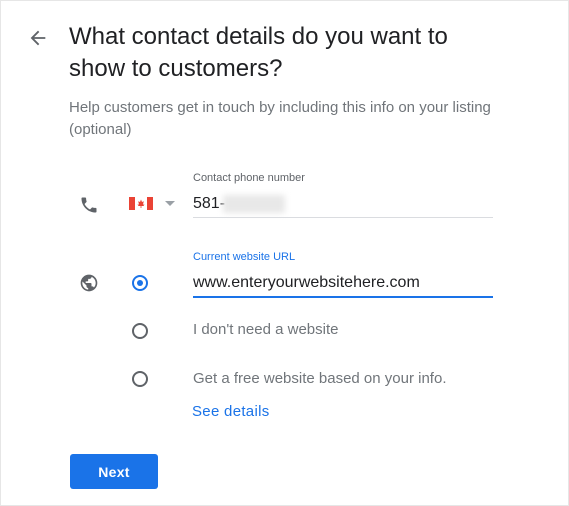 The height and width of the screenshot is (506, 569). Describe the element at coordinates (38, 38) in the screenshot. I see `back-arrow-icon` at that location.